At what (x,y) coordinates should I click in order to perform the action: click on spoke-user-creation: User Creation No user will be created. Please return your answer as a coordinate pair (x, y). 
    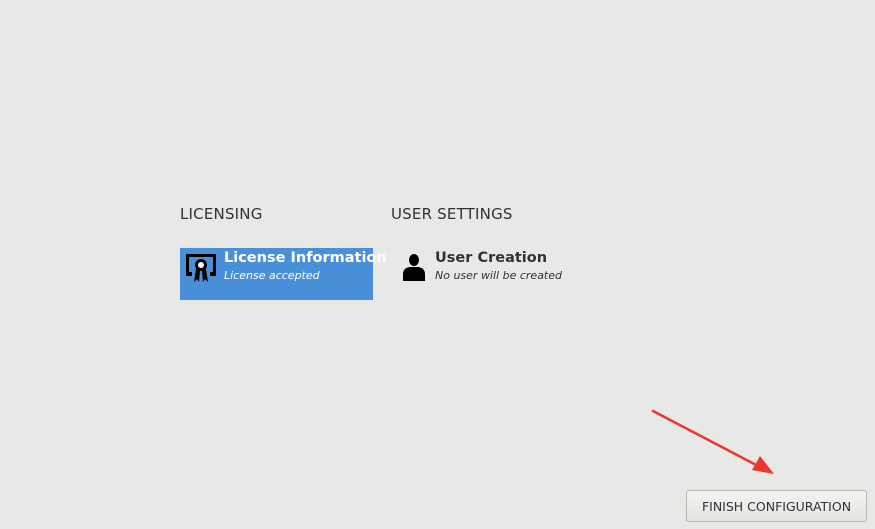
    Looking at the image, I should click on (487, 274).